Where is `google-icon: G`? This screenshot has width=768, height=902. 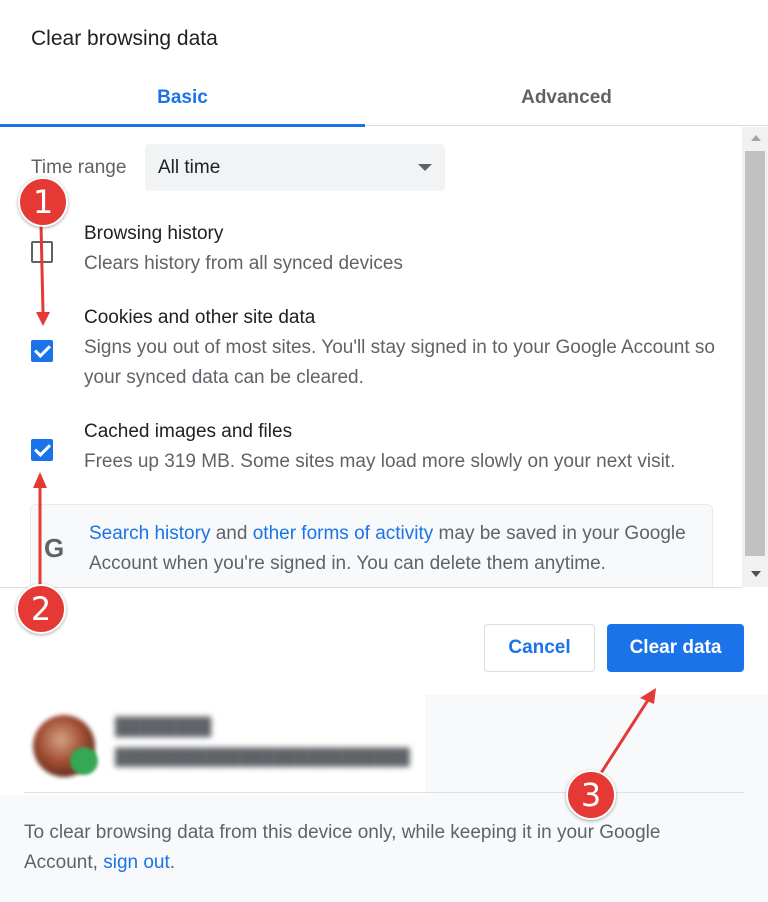 google-icon: G is located at coordinates (54, 548).